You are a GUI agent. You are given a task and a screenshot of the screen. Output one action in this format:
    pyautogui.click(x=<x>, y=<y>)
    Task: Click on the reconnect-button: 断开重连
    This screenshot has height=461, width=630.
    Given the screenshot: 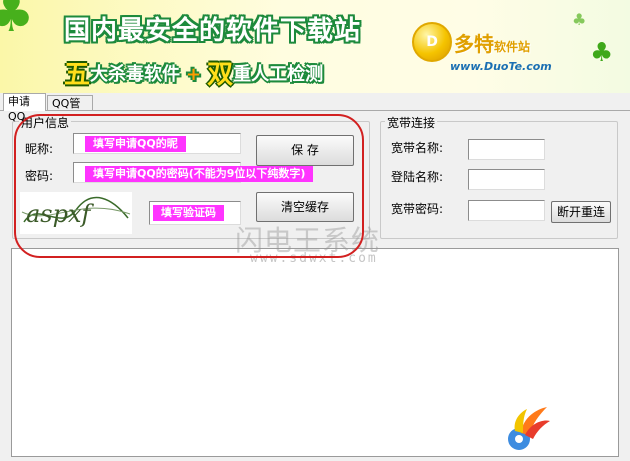 What is the action you would take?
    pyautogui.click(x=581, y=212)
    